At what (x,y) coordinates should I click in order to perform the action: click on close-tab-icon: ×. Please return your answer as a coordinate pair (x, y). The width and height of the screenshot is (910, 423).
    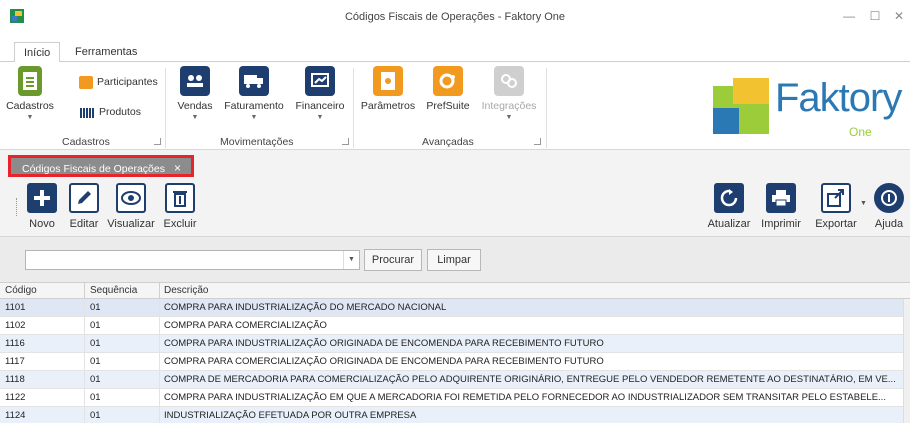
    Looking at the image, I should click on (177, 168).